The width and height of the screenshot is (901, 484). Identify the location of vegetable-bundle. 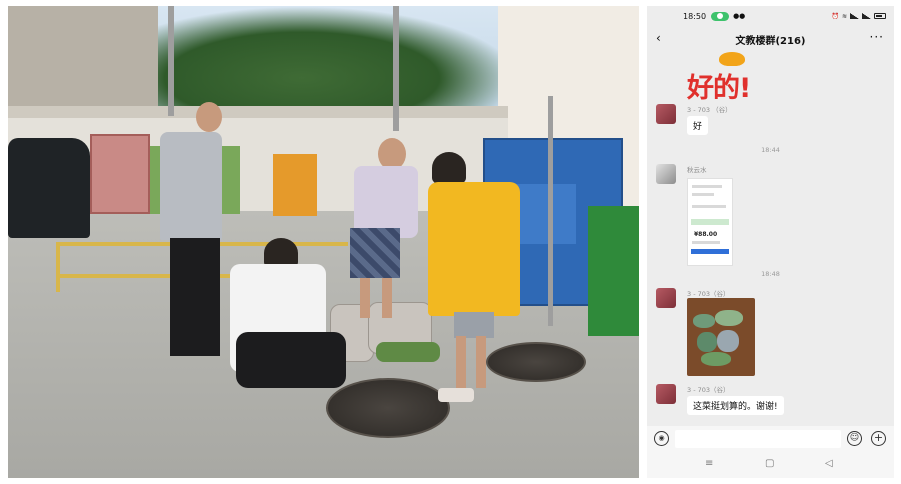
(408, 352).